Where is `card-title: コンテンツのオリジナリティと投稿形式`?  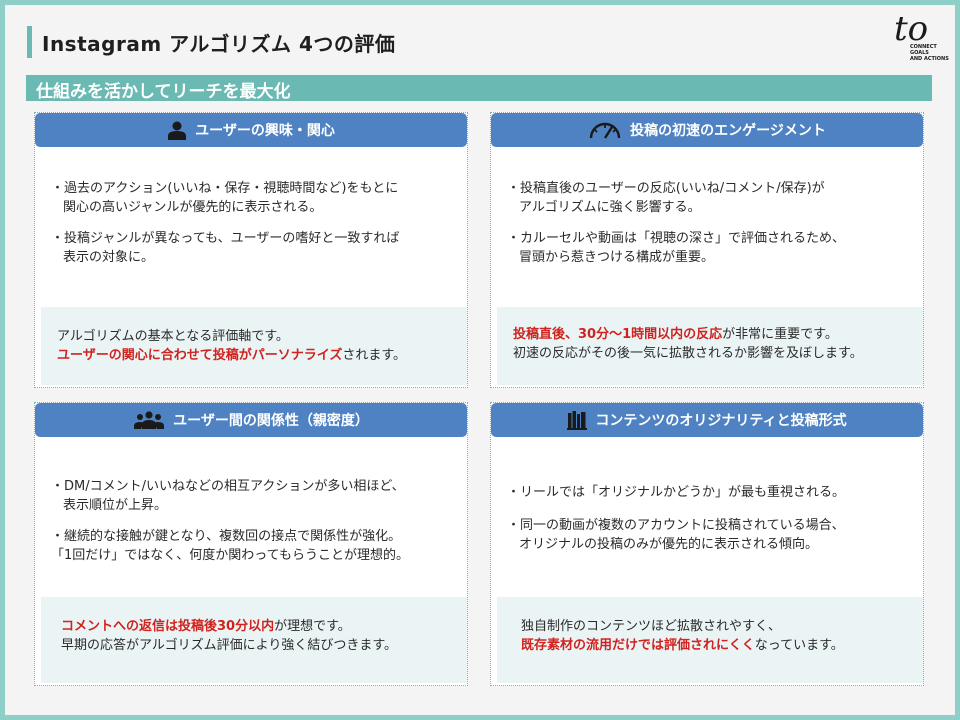
card-title: コンテンツのオリジナリティと投稿形式 is located at coordinates (721, 421).